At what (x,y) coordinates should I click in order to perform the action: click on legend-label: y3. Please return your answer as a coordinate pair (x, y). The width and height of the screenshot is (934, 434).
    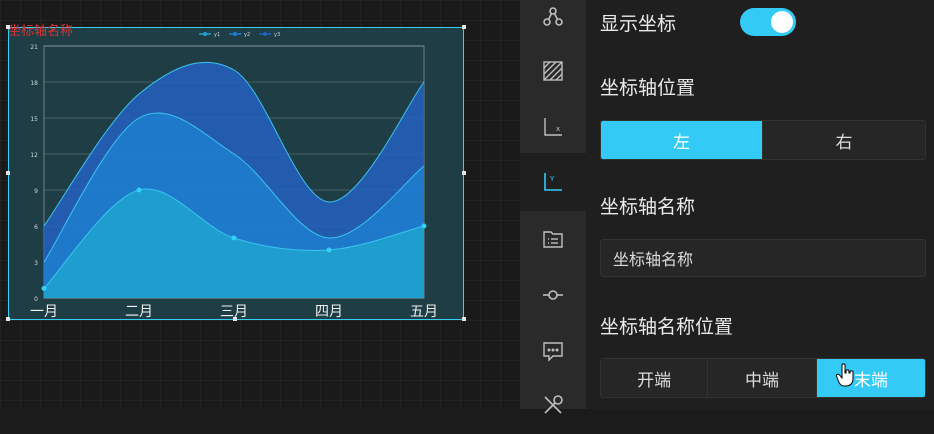
    Looking at the image, I should click on (277, 35).